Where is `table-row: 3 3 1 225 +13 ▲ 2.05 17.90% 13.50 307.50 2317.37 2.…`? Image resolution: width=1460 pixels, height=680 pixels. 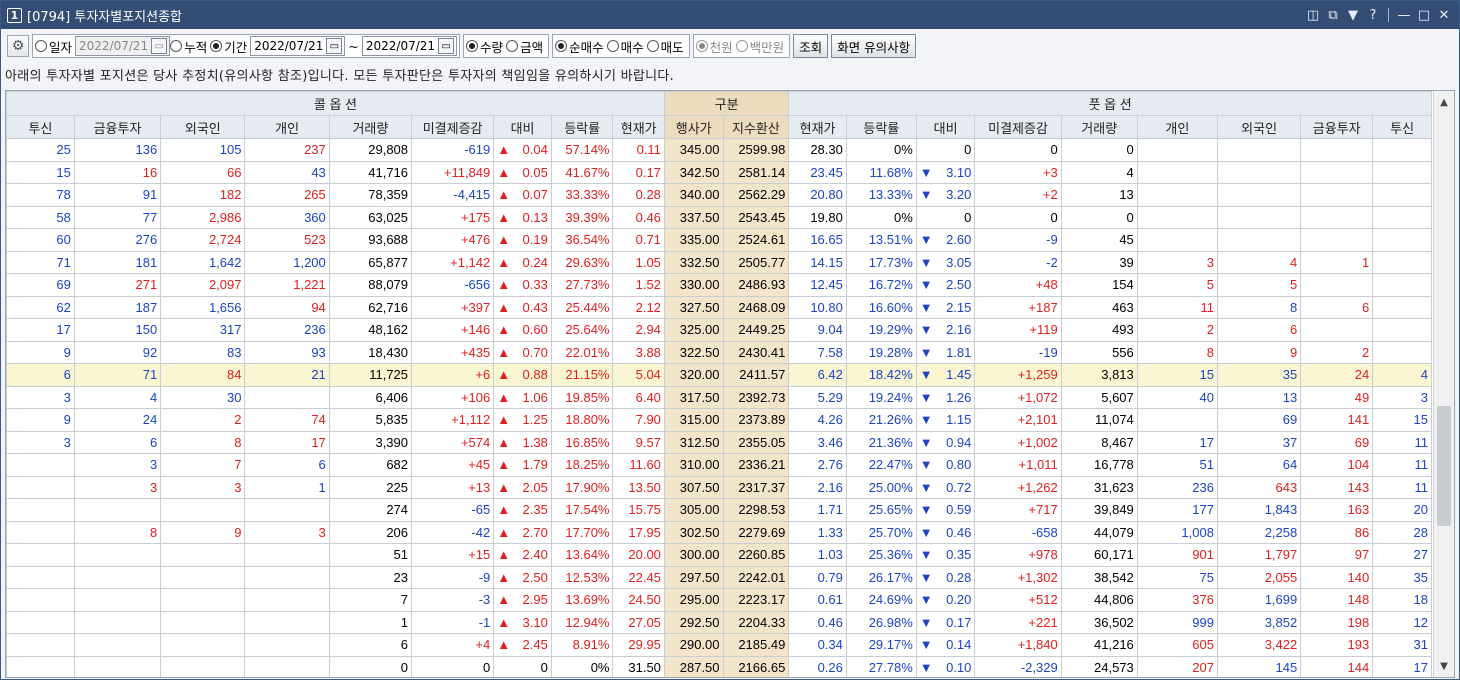 table-row: 3 3 1 225 +13 ▲ 2.05 17.90% 13.50 307.50 2317.37 2.… is located at coordinates (719, 487).